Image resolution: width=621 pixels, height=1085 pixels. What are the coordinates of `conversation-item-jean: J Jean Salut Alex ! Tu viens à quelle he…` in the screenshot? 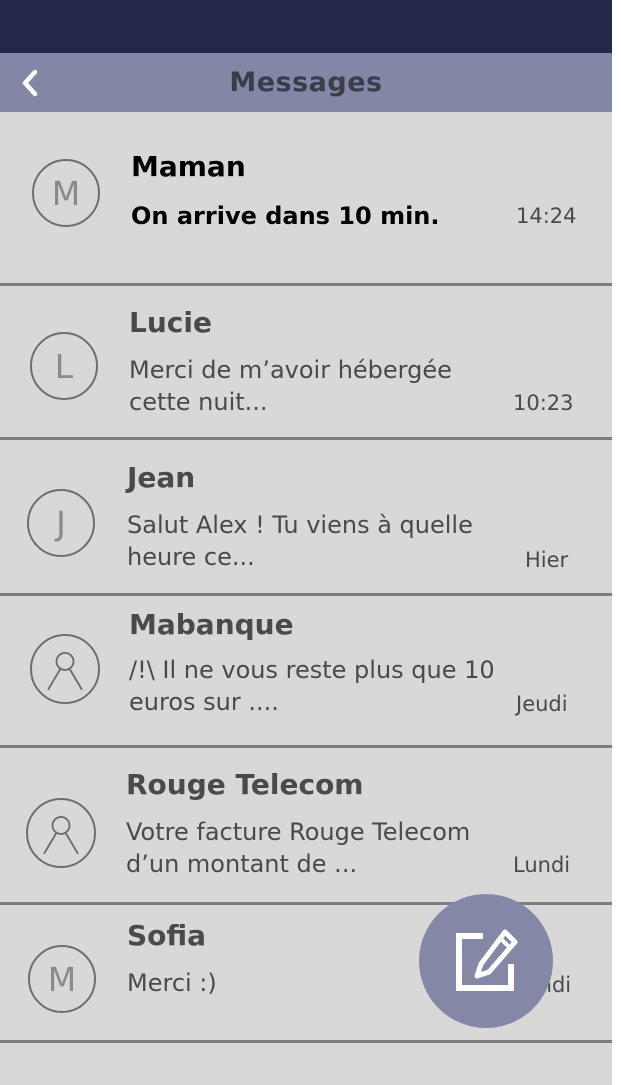 It's located at (306, 518).